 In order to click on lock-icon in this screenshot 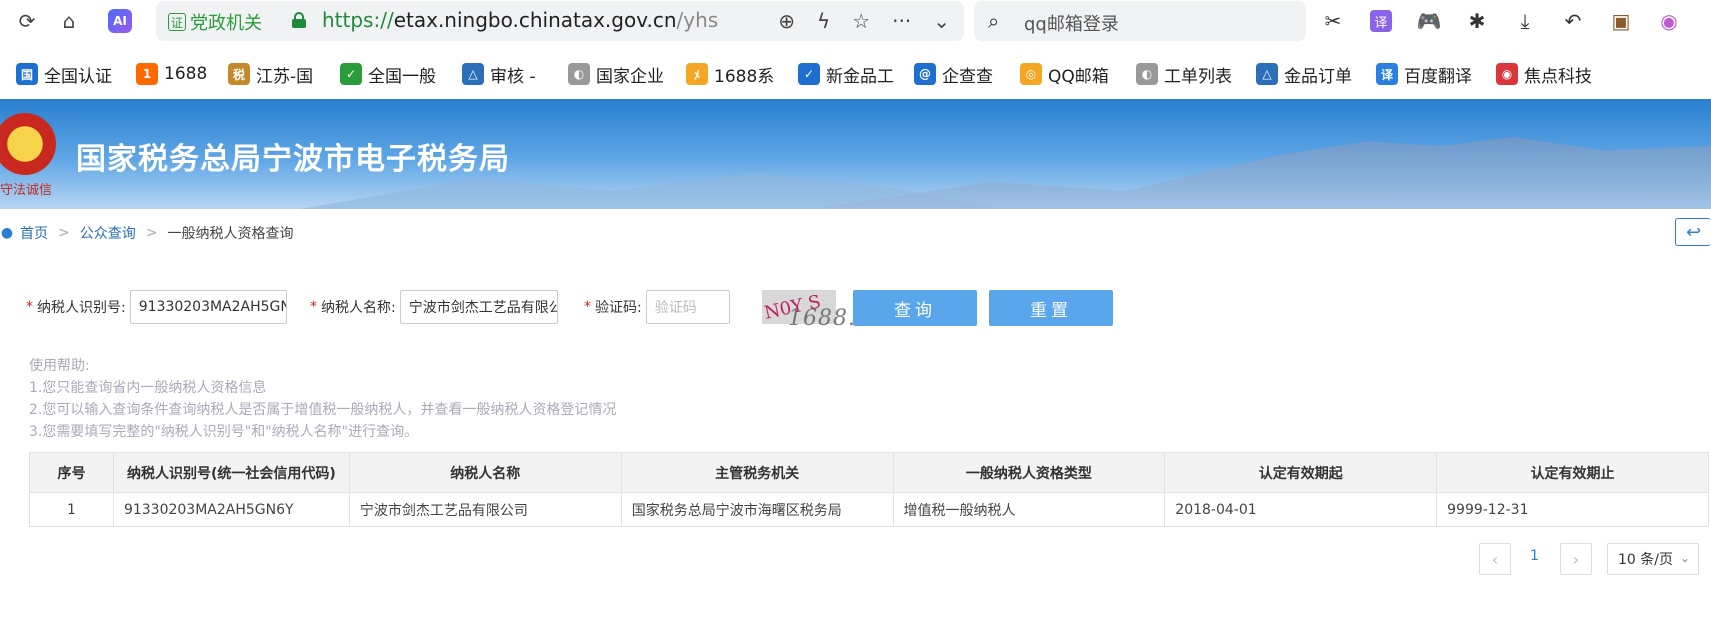, I will do `click(299, 20)`.